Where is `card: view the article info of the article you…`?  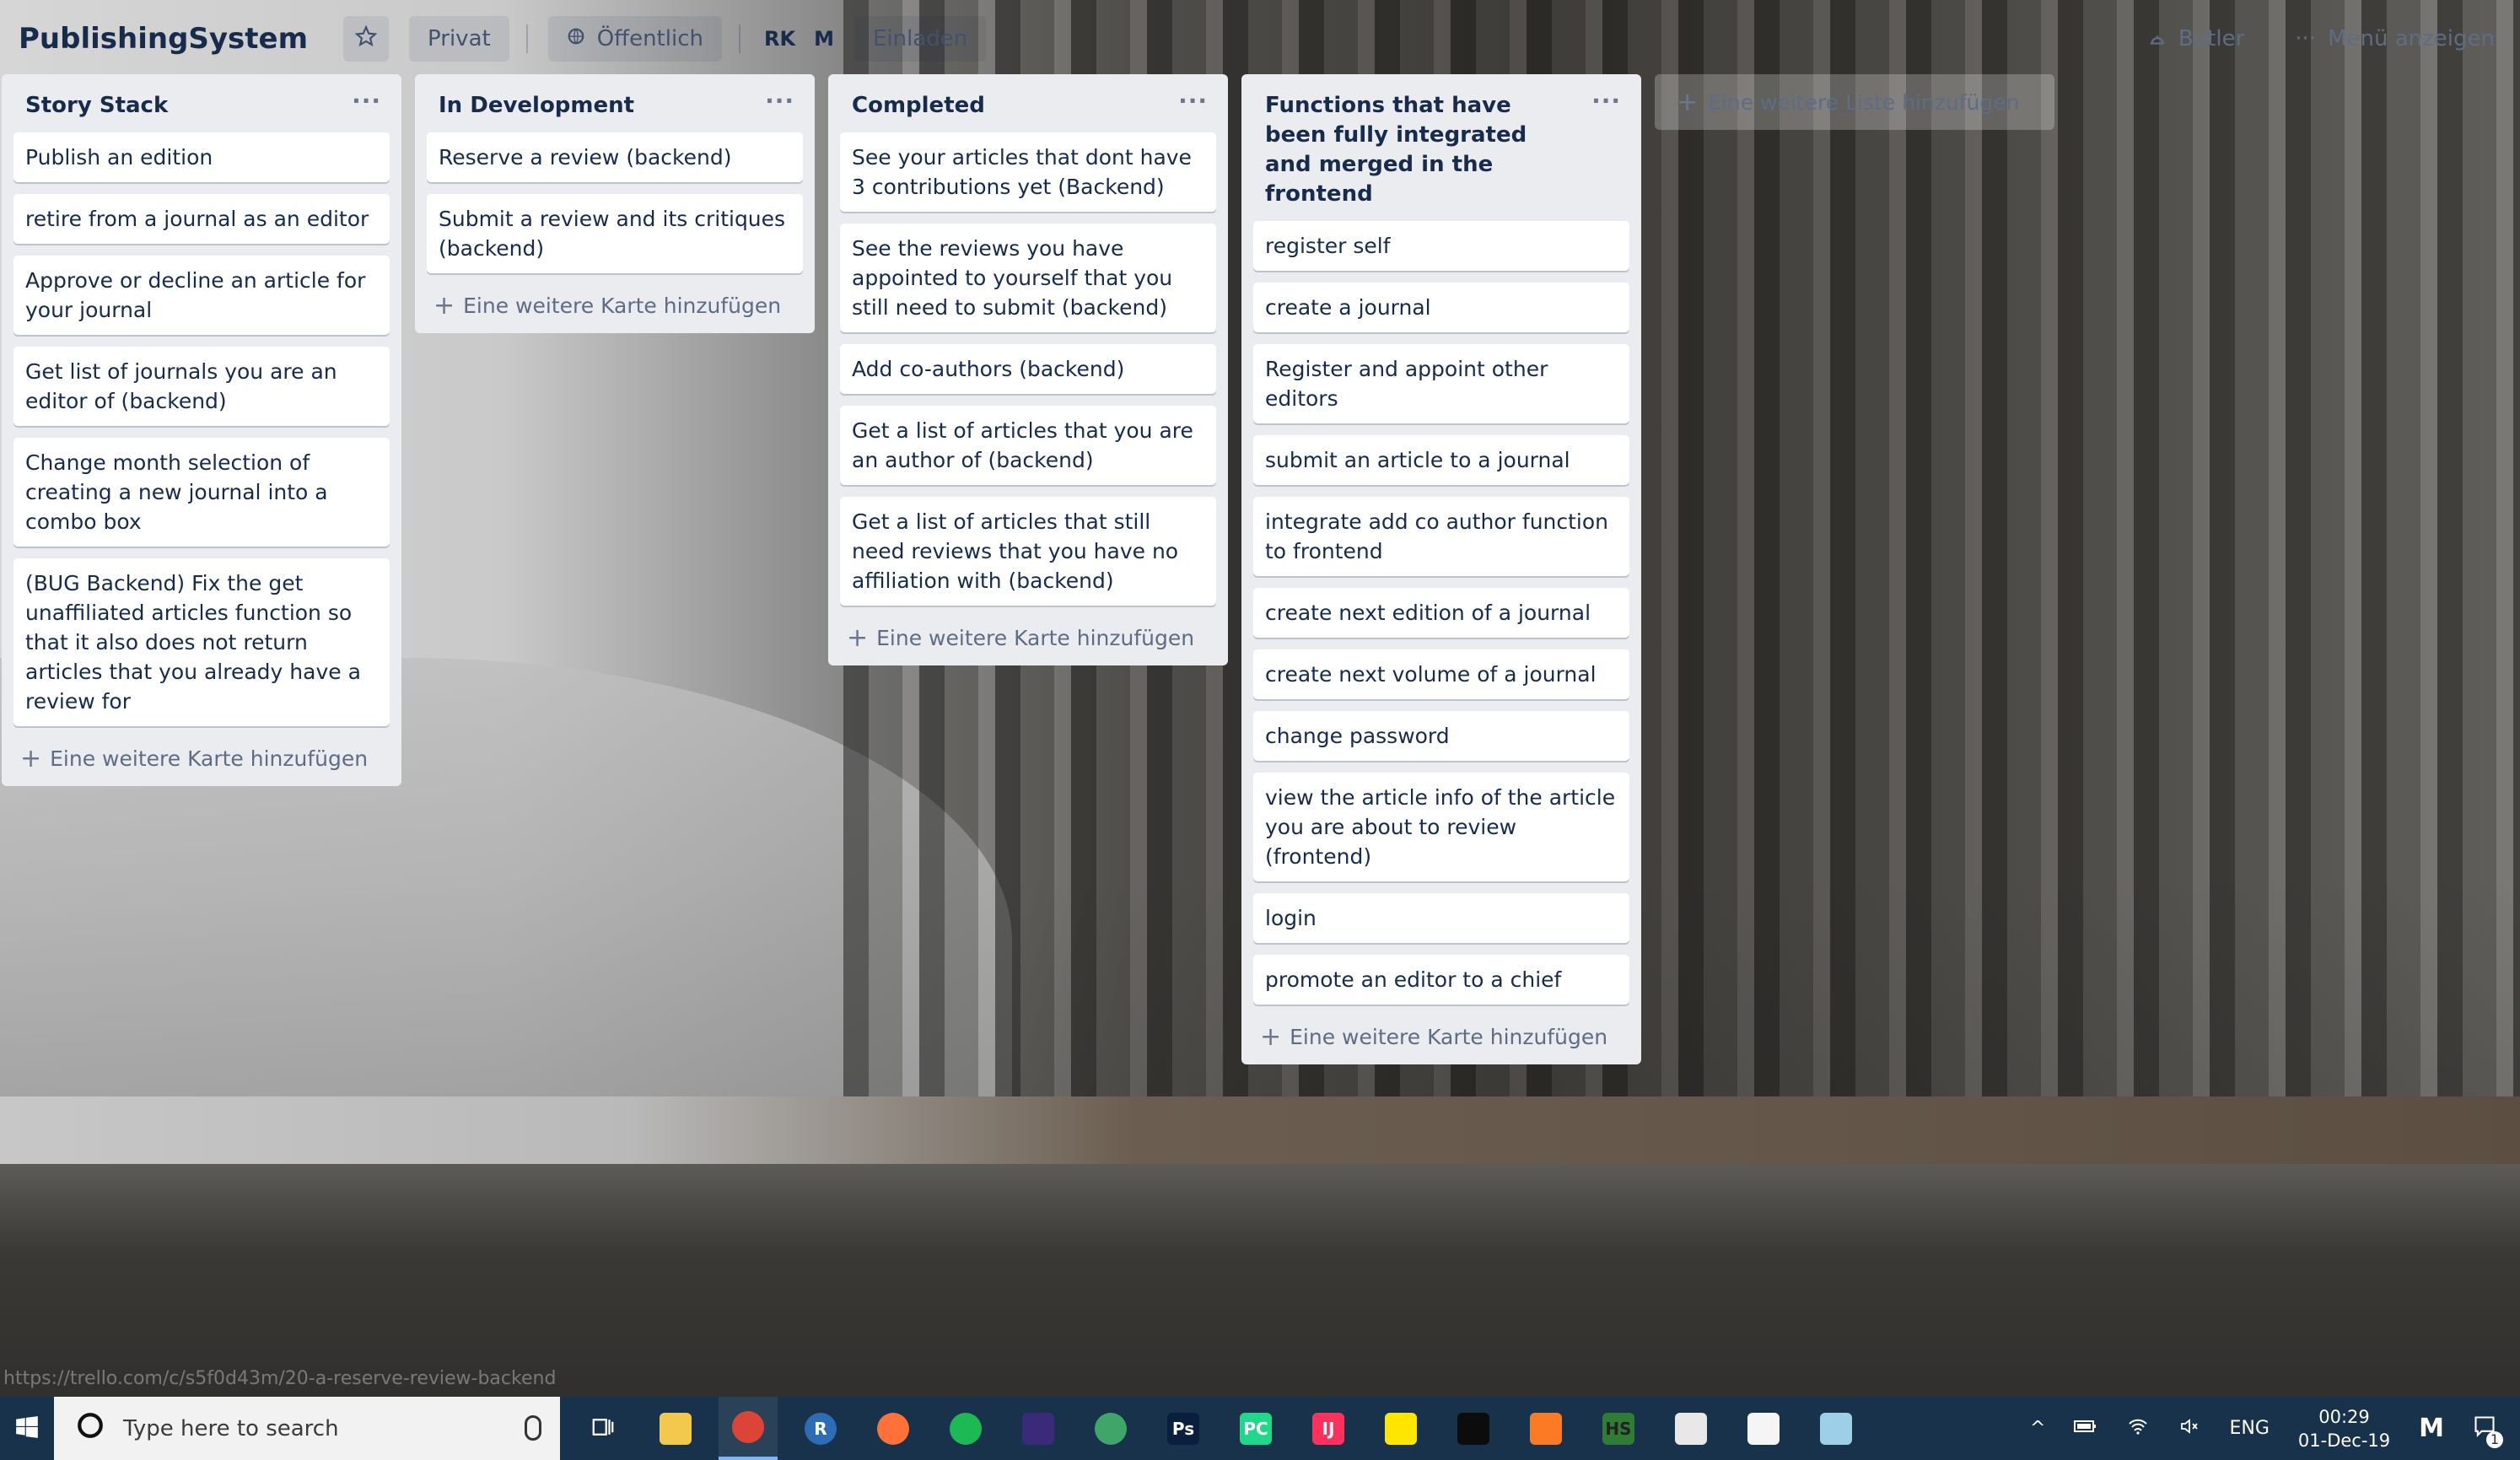 card: view the article info of the article you… is located at coordinates (1441, 827).